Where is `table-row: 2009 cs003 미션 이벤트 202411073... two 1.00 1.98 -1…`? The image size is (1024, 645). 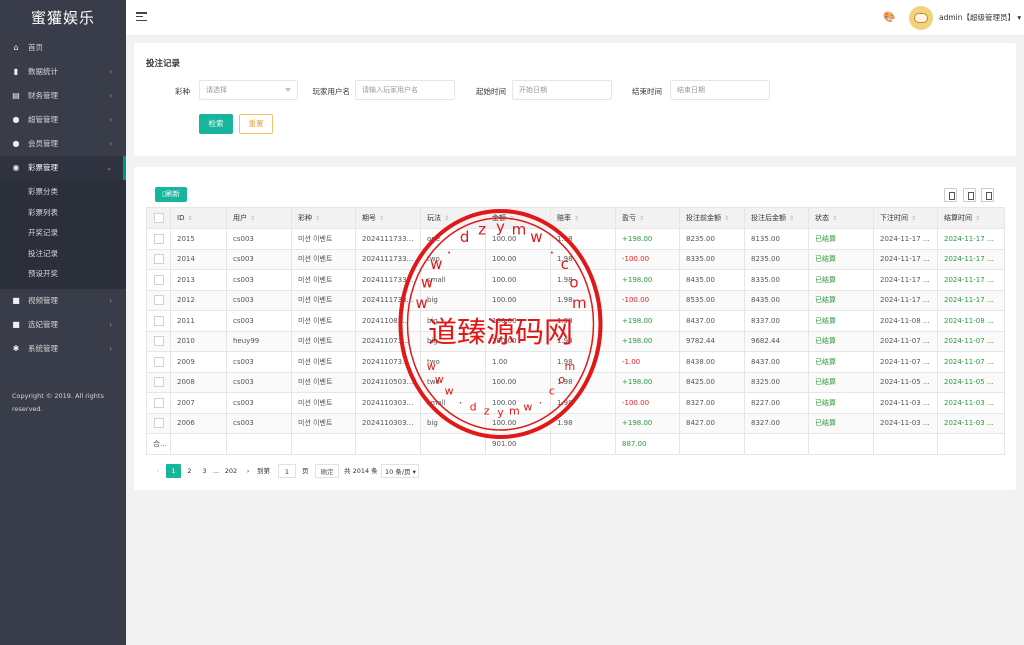
table-row: 2009 cs003 미션 이벤트 202411073... two 1.00 1.98 -1… is located at coordinates (575, 362).